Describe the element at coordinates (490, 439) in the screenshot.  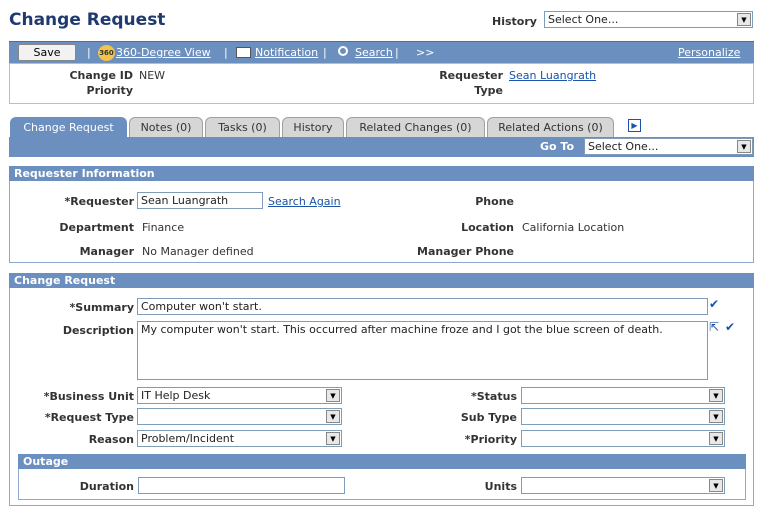
I see `priority-field-label: *Priority` at that location.